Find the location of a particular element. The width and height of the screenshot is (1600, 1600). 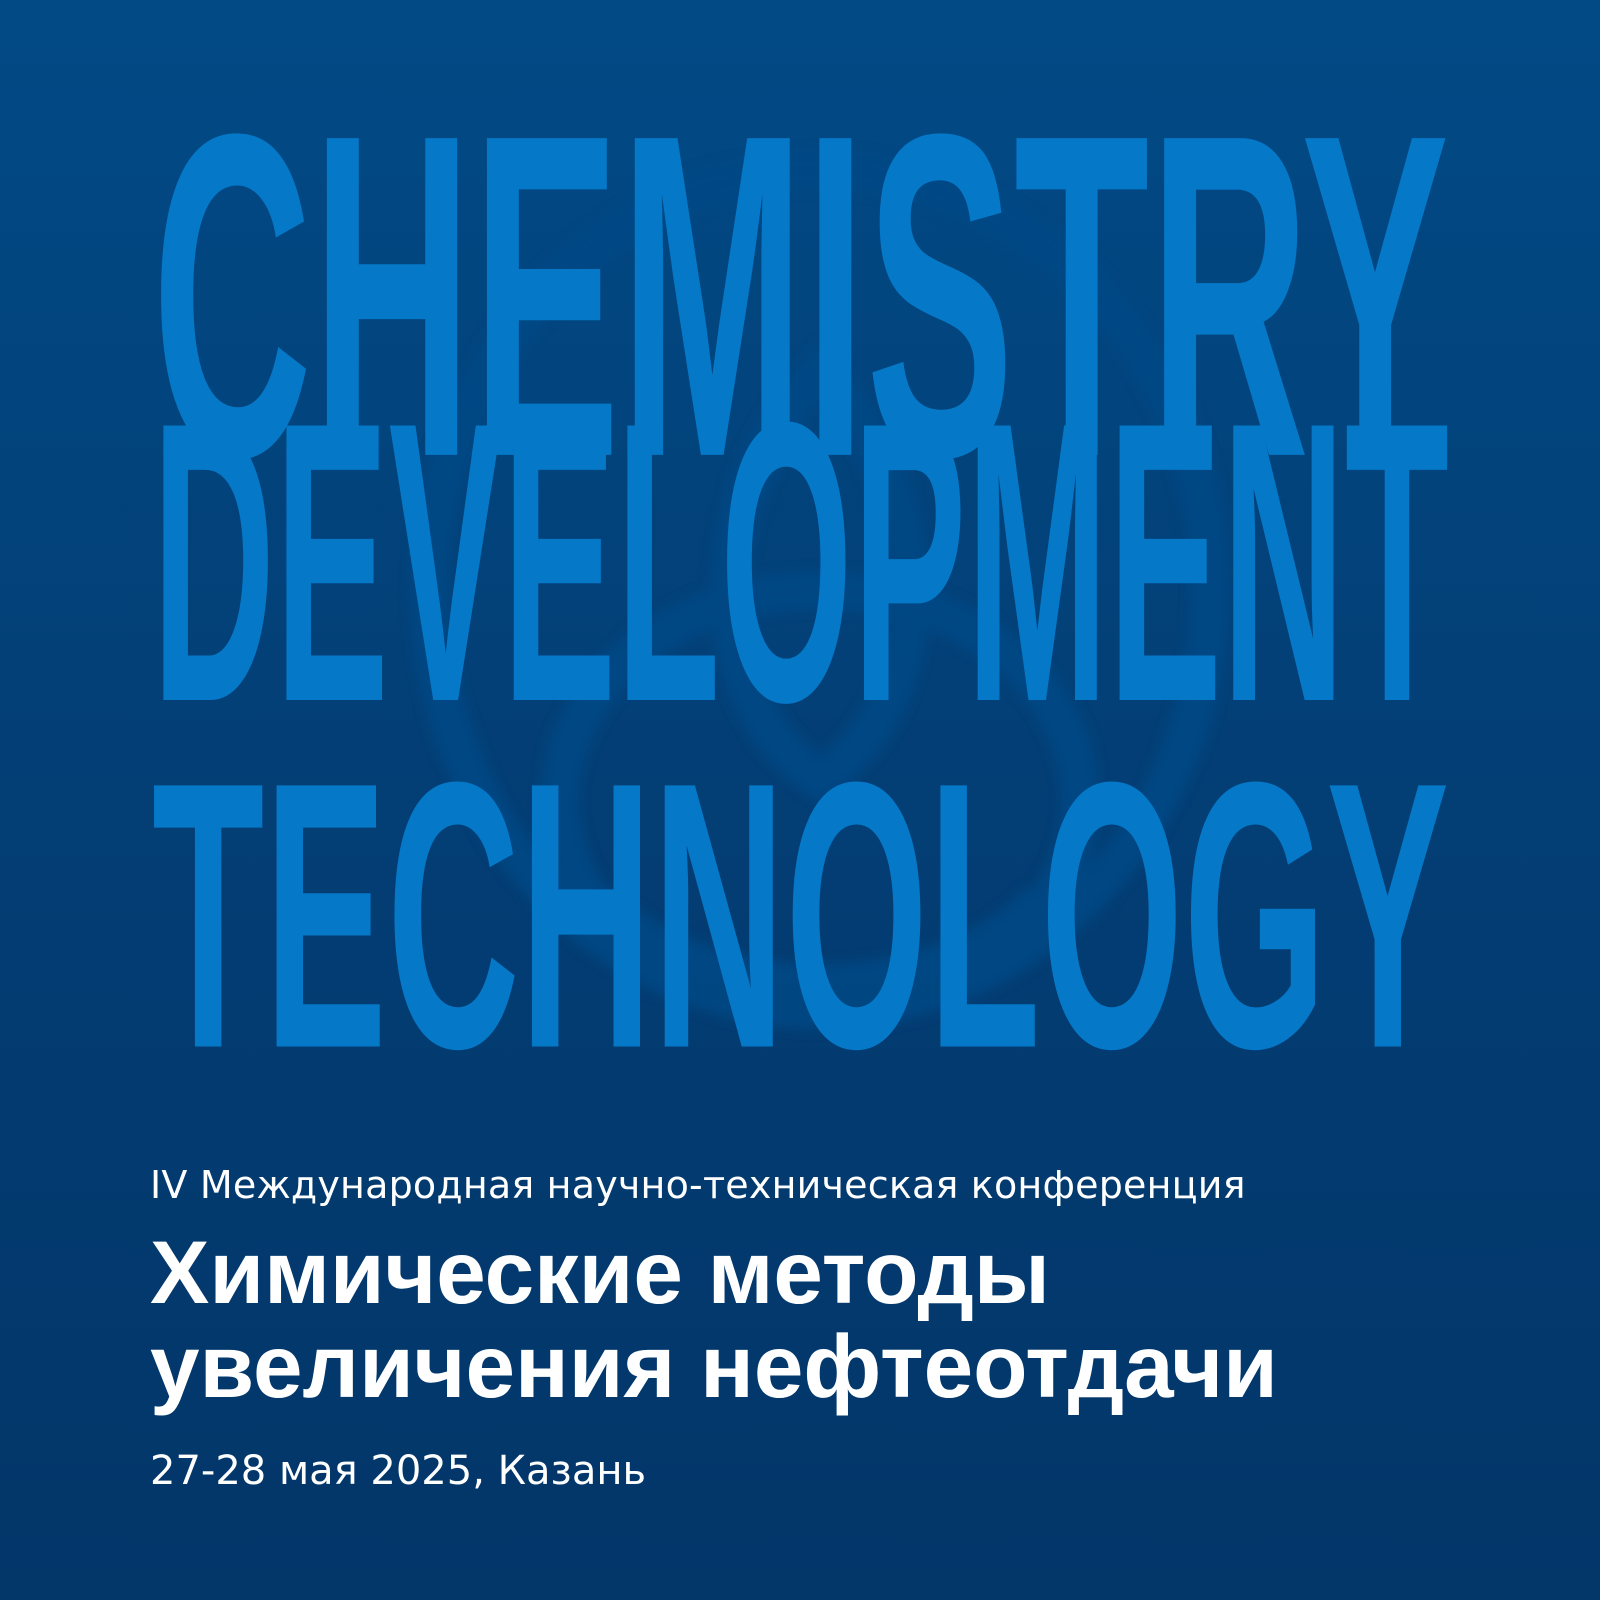

title-line-1: Химические методы is located at coordinates (600, 1272).